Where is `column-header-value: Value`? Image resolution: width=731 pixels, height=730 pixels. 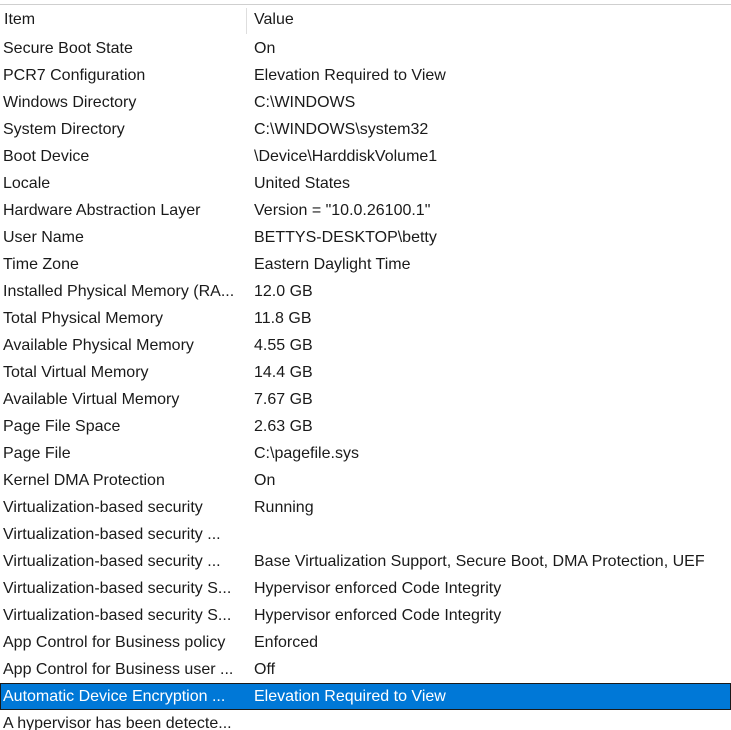
column-header-value: Value is located at coordinates (490, 20).